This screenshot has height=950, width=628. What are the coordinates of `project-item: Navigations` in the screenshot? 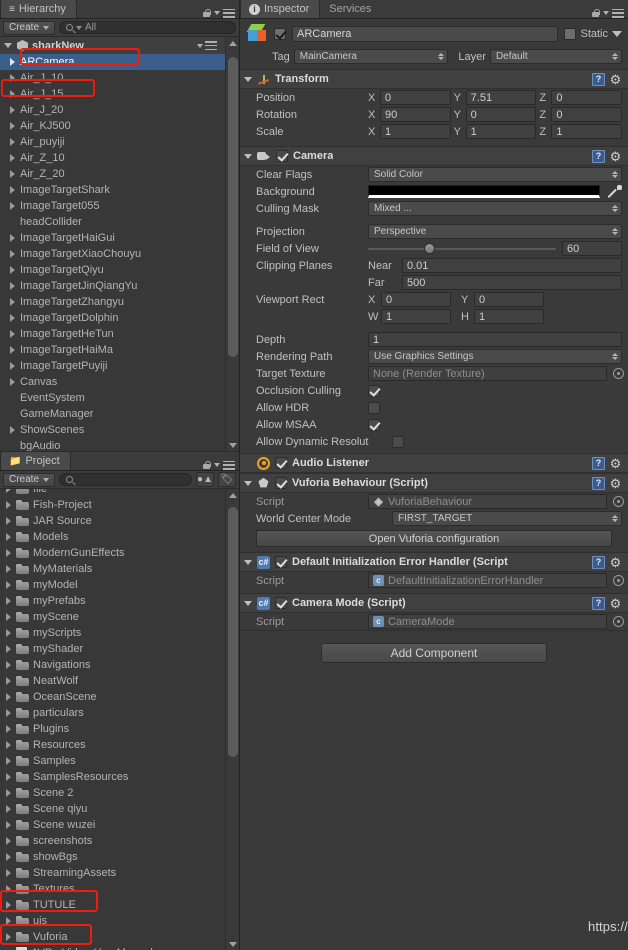 It's located at (119, 665).